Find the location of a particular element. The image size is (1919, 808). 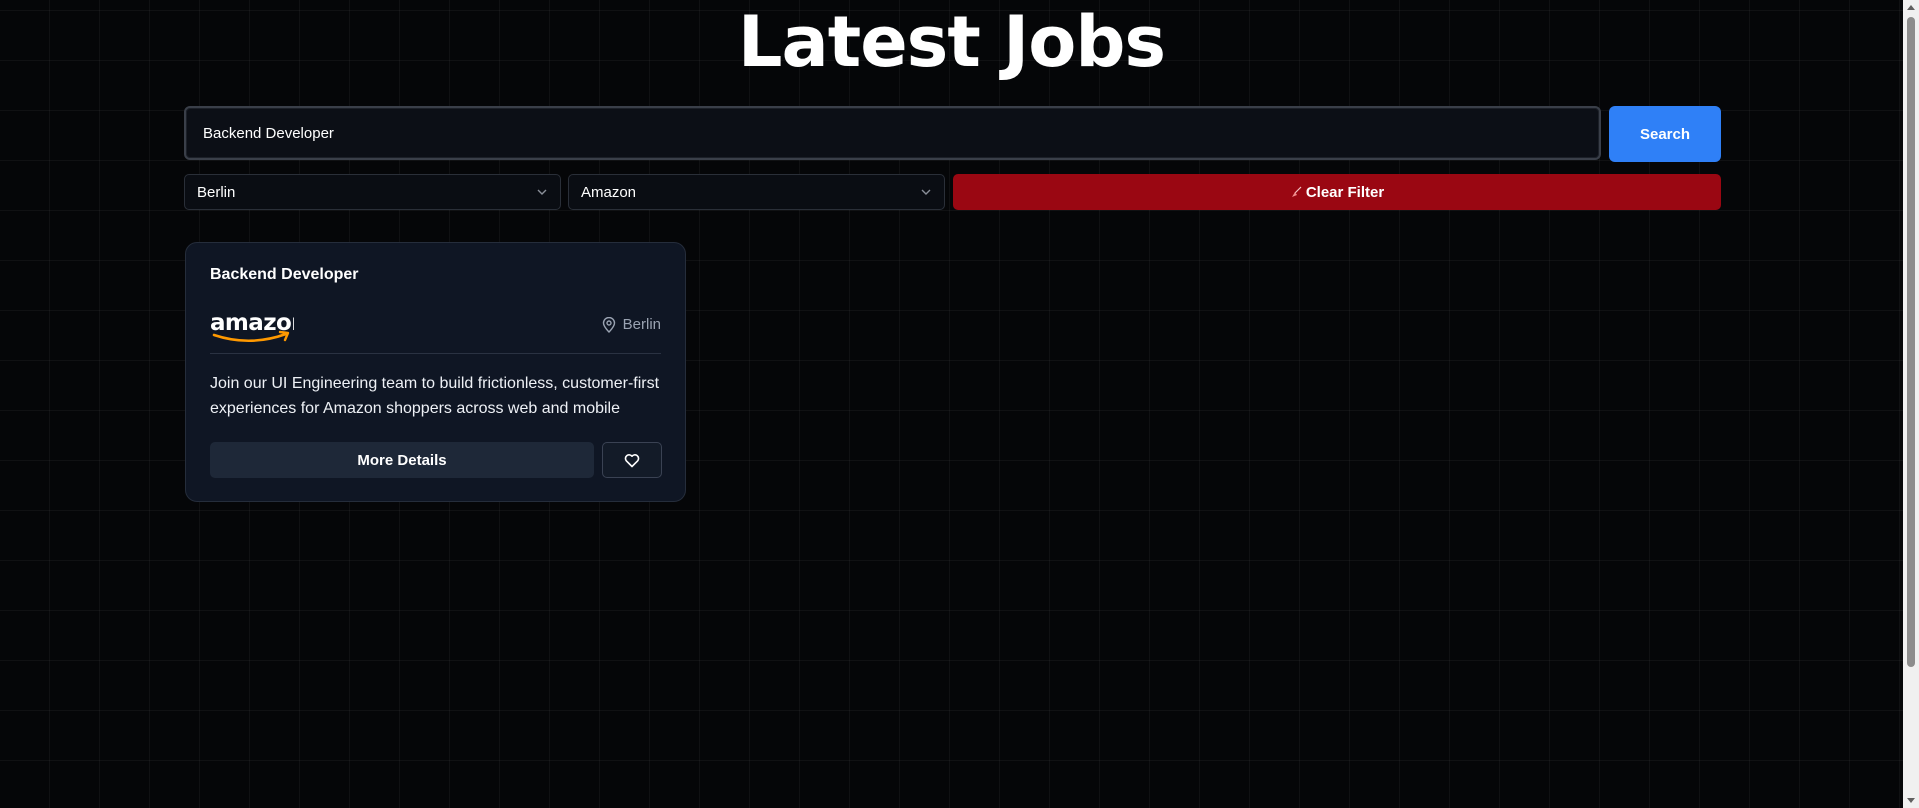

job-title: Backend Developer is located at coordinates (284, 274).